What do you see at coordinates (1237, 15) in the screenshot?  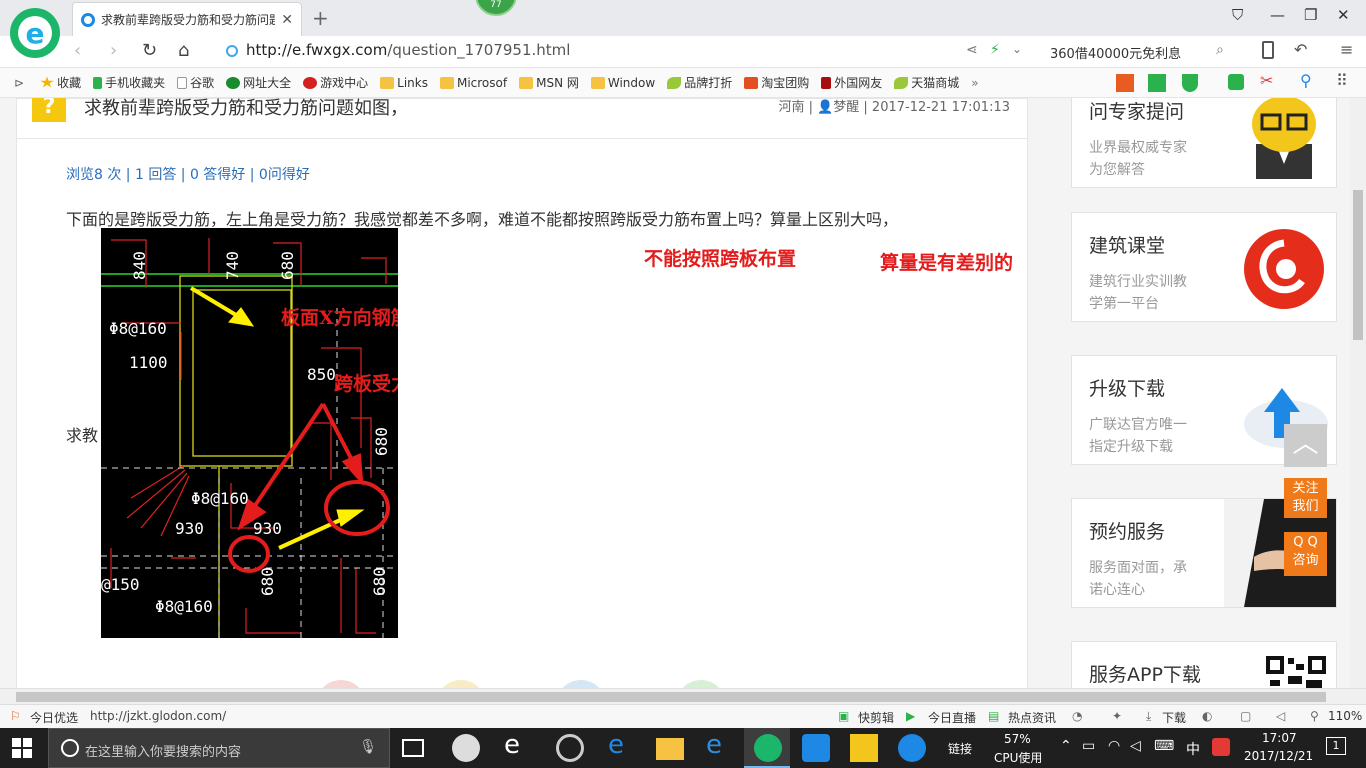 I see `shirt-skin-icon: ⛉` at bounding box center [1237, 15].